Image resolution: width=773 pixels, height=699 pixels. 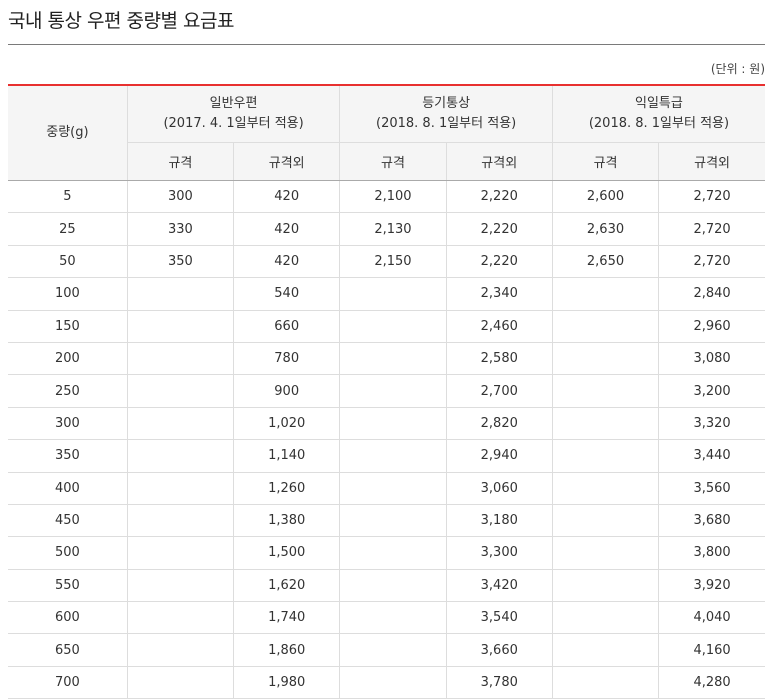 I want to click on rate-cell: 3,920, so click(x=711, y=586).